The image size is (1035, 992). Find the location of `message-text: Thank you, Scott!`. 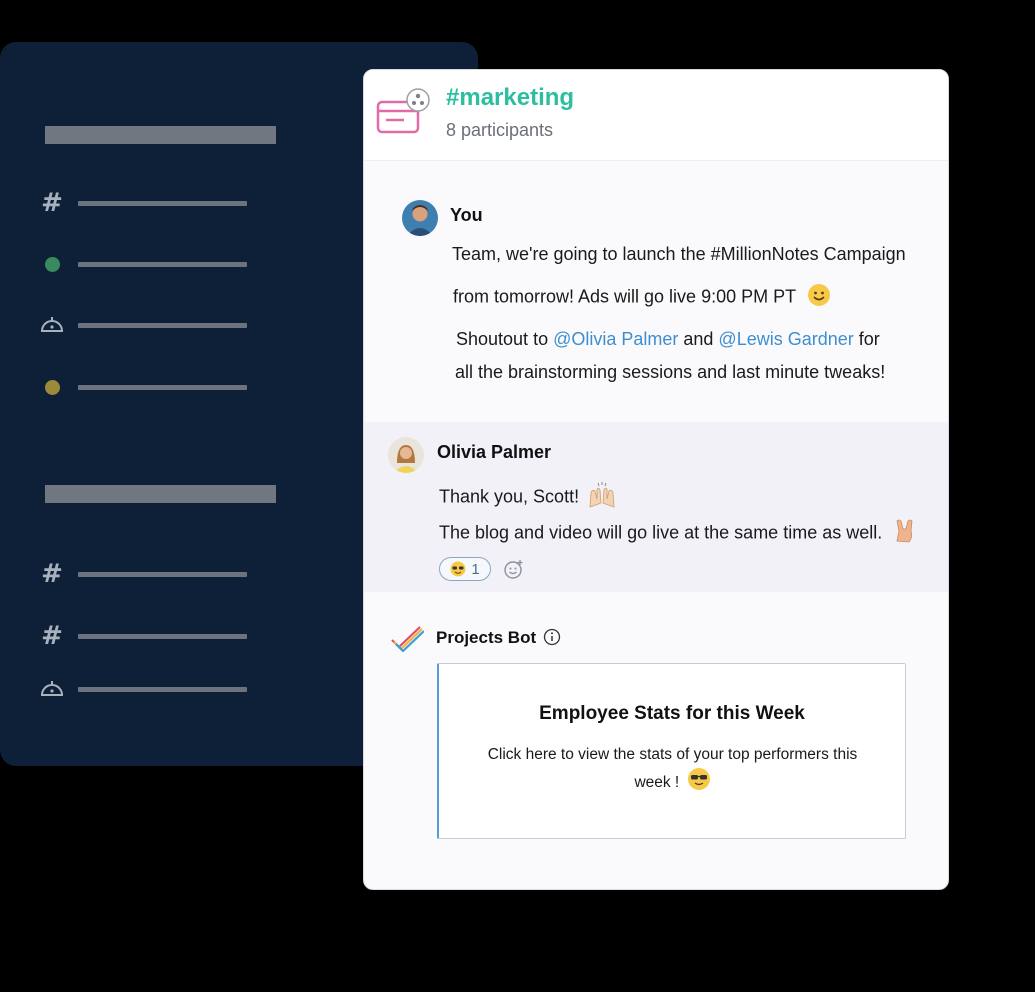

message-text: Thank you, Scott! is located at coordinates (528, 497).